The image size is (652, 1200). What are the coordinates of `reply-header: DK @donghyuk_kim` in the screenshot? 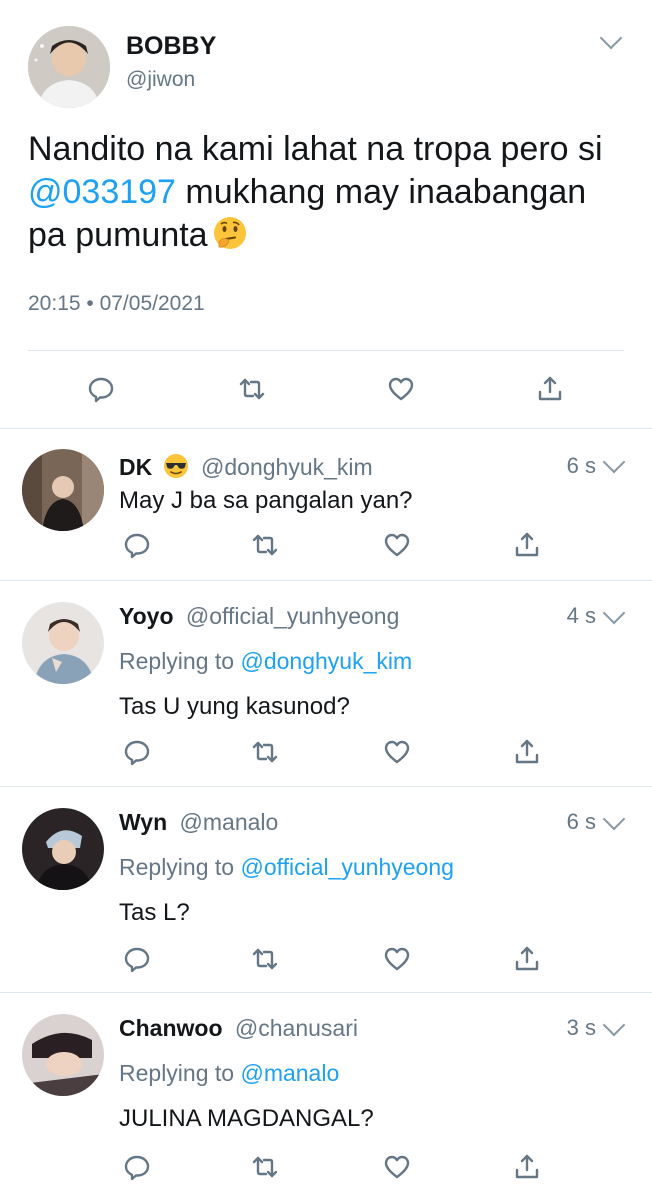 It's located at (246, 469).